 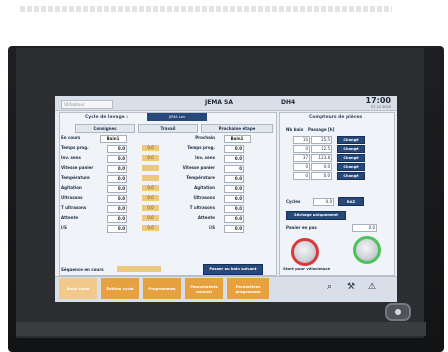 I want to click on counter-passage: 123.8, so click(x=321, y=158).